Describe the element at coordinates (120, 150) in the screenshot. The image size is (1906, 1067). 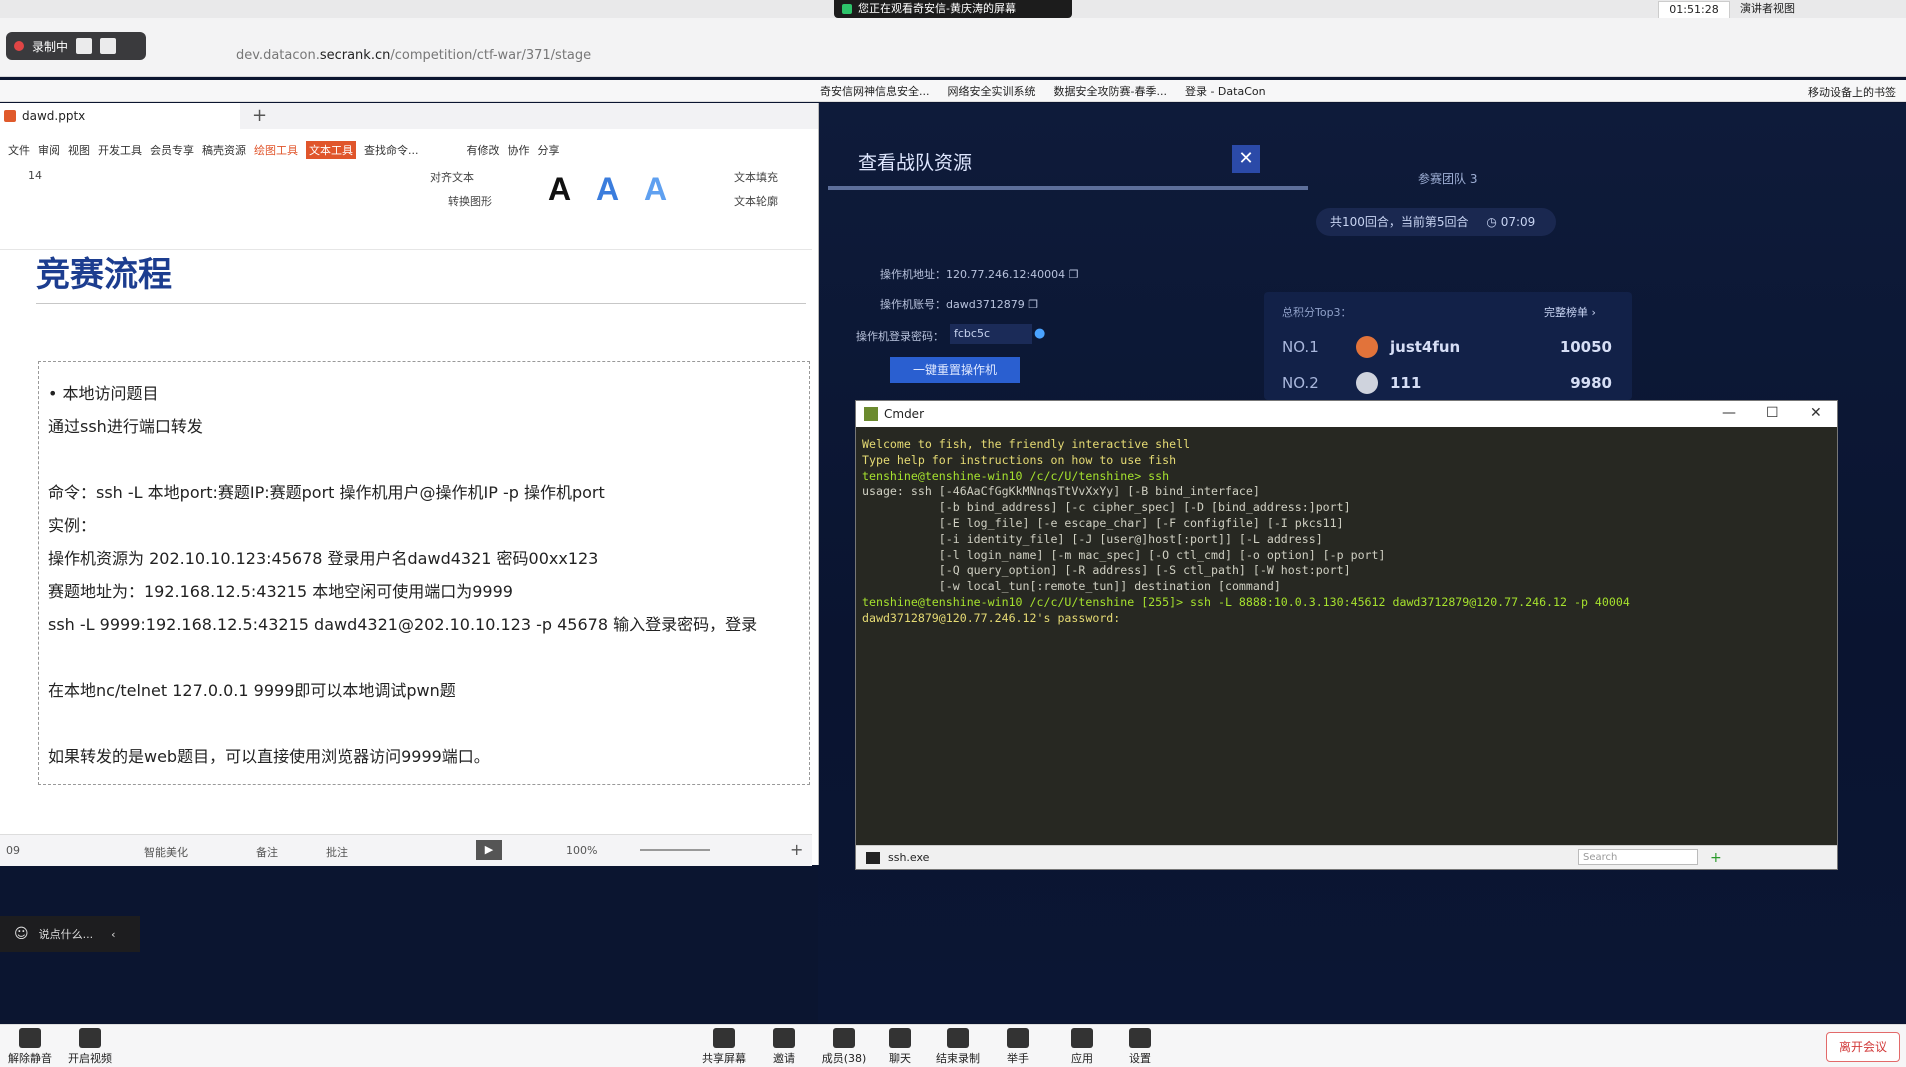
I see `menu-item: 开发工具` at that location.